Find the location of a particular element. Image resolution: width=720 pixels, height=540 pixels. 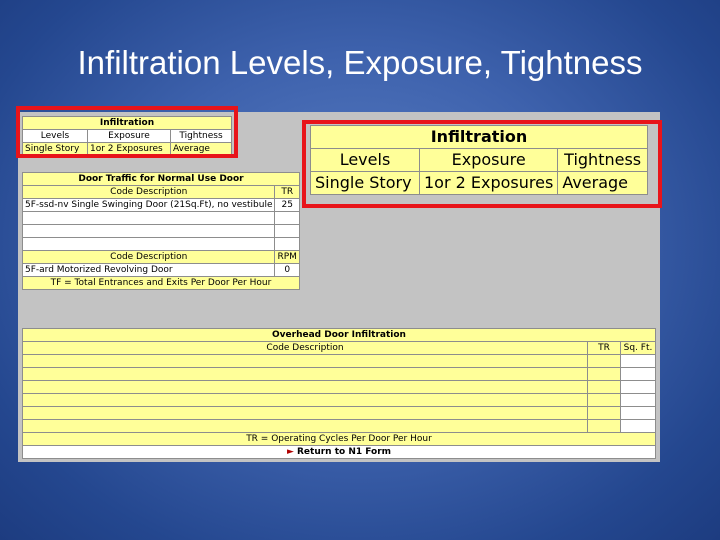

overhead-tr-header: TR is located at coordinates (604, 348).